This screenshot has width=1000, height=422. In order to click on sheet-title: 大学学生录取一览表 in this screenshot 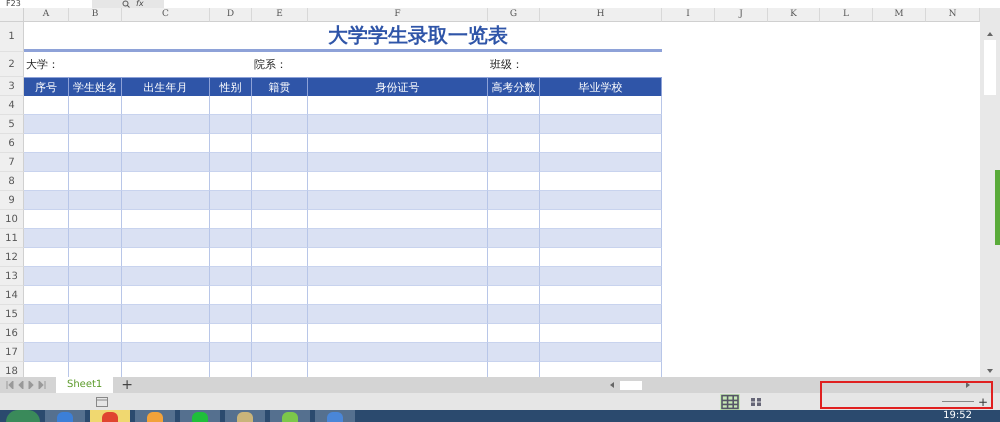, I will do `click(343, 37)`.